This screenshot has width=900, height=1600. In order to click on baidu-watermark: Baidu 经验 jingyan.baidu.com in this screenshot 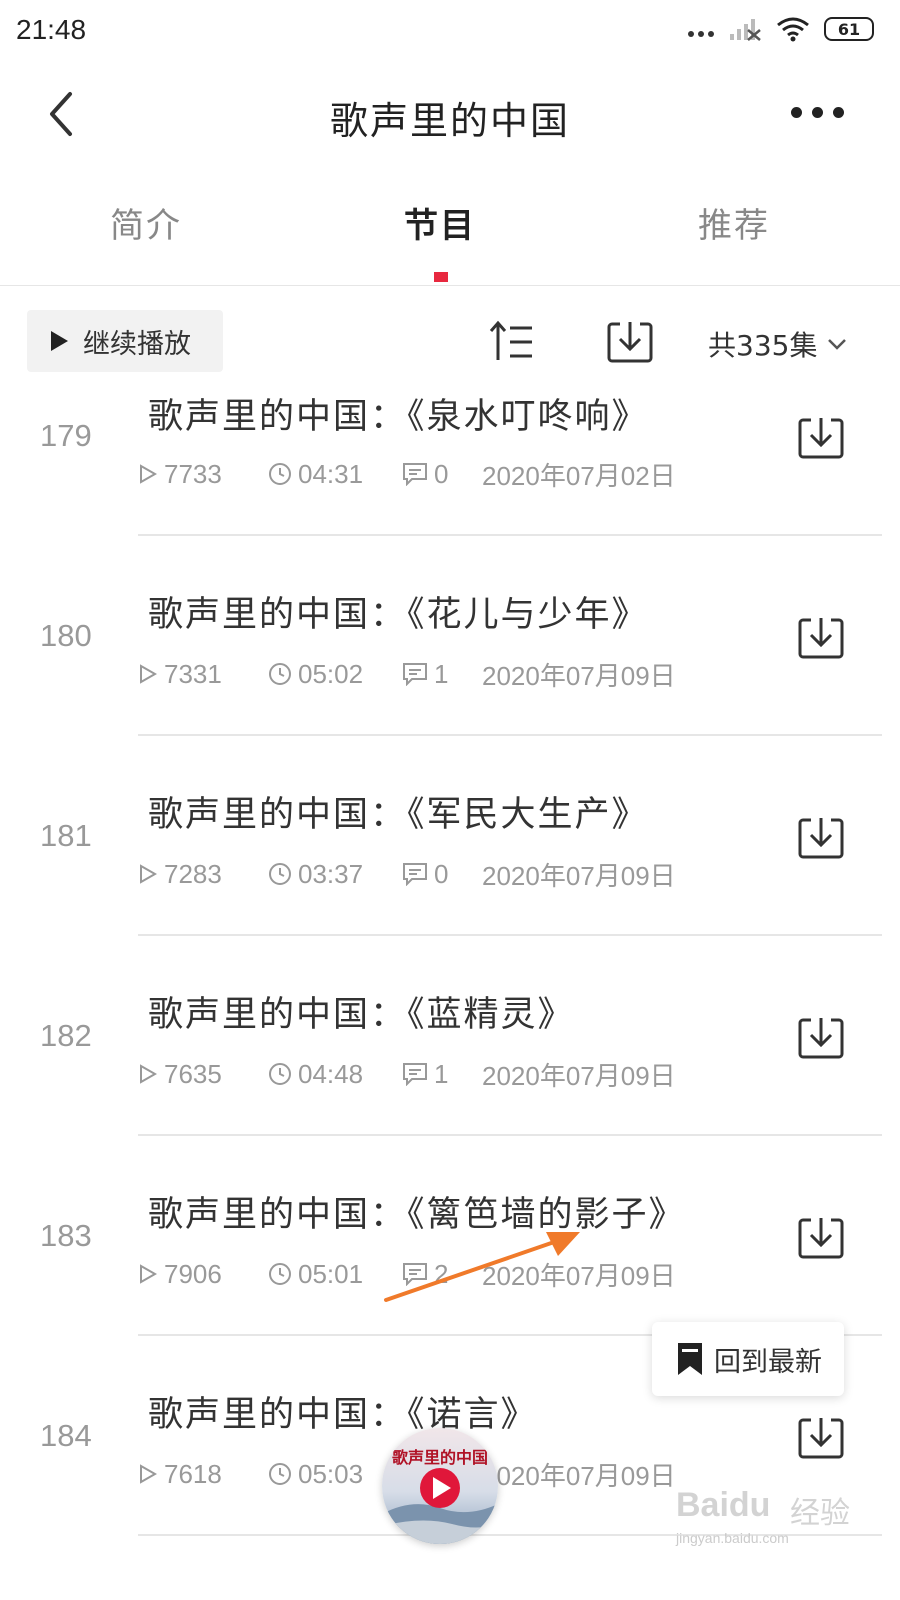, I will do `click(776, 1518)`.